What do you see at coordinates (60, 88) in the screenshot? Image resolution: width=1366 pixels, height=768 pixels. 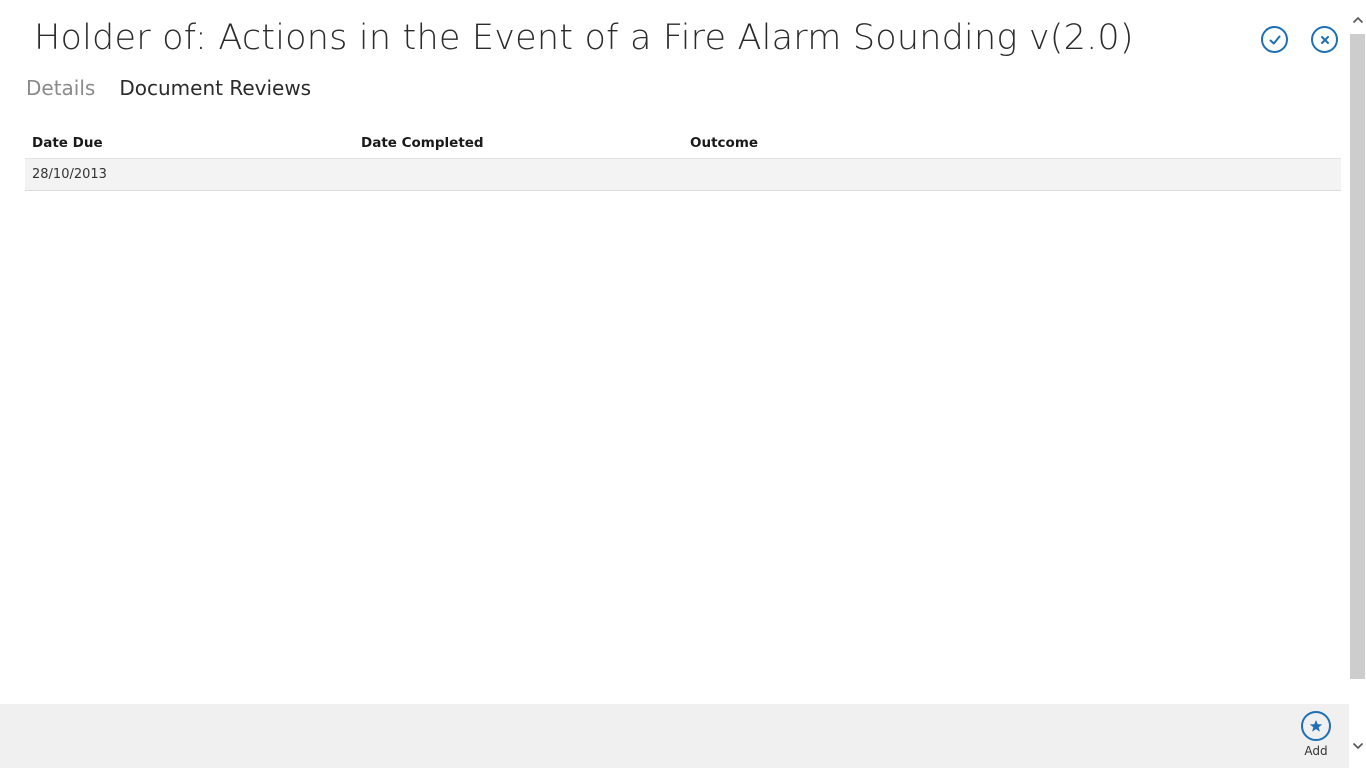 I see `tab-details: Details` at bounding box center [60, 88].